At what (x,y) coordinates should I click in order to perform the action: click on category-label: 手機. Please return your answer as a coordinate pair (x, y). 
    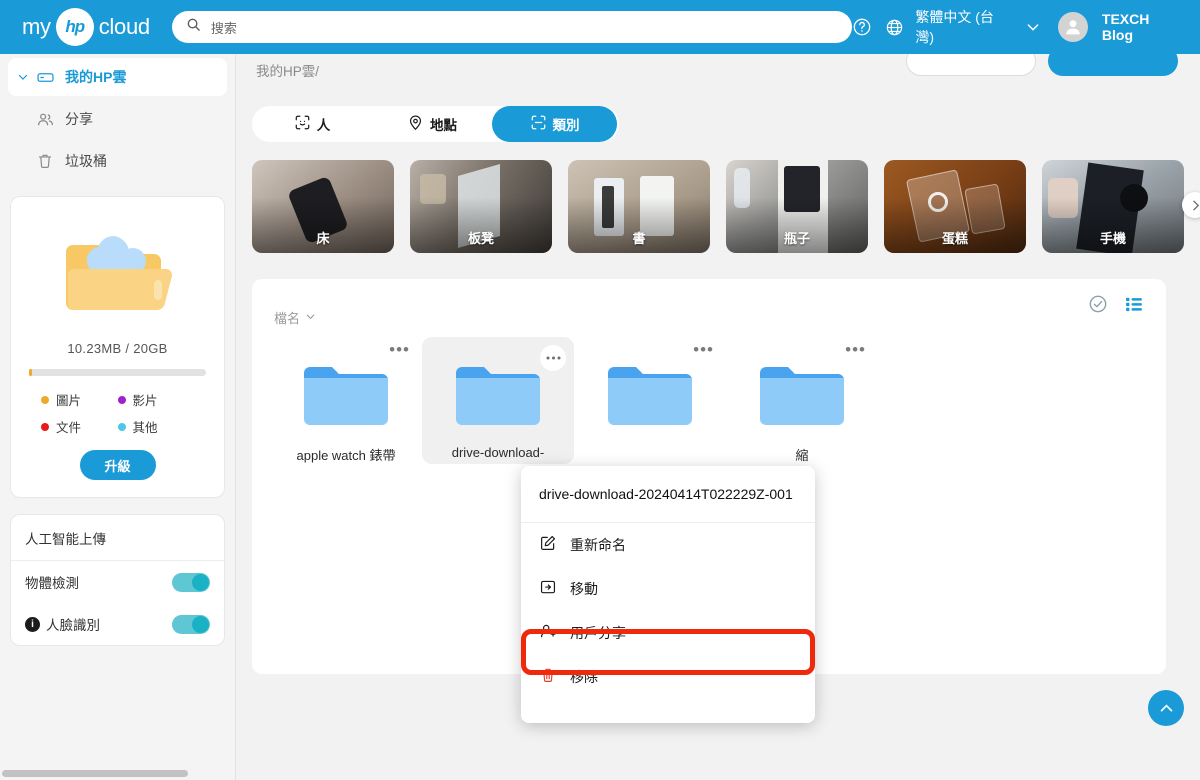
    Looking at the image, I should click on (1112, 238).